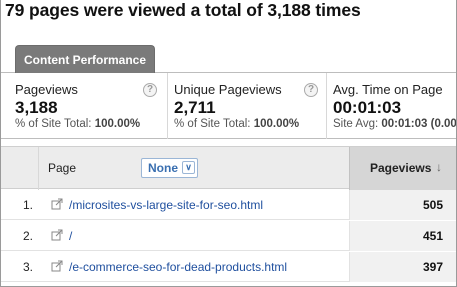 The width and height of the screenshot is (457, 287). I want to click on page-link: /microsites-vs-large-site-for-seo.html, so click(166, 205).